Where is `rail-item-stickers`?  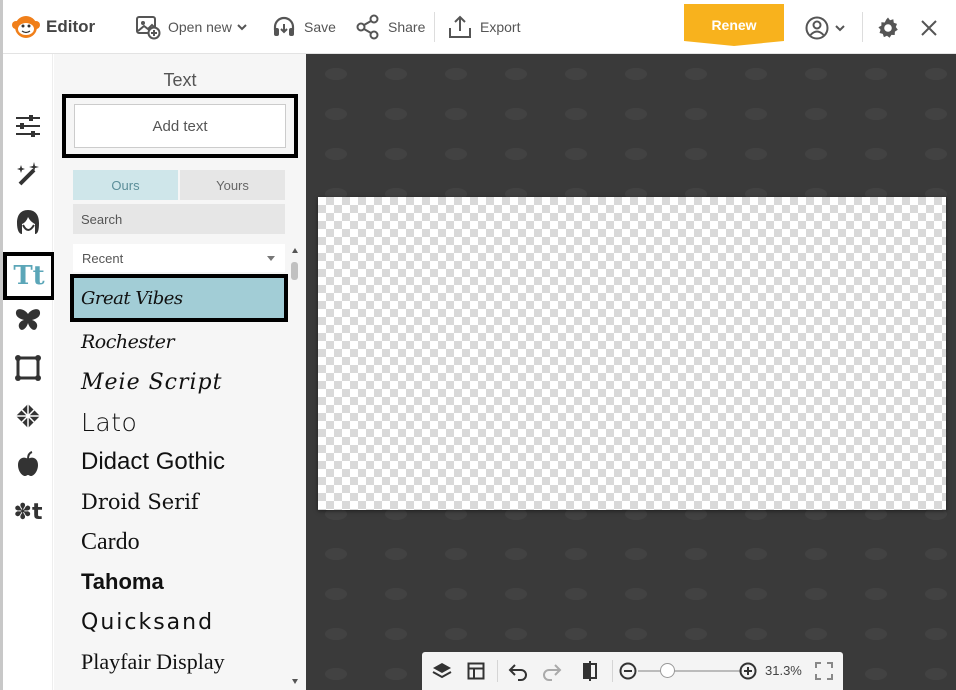
rail-item-stickers is located at coordinates (28, 320).